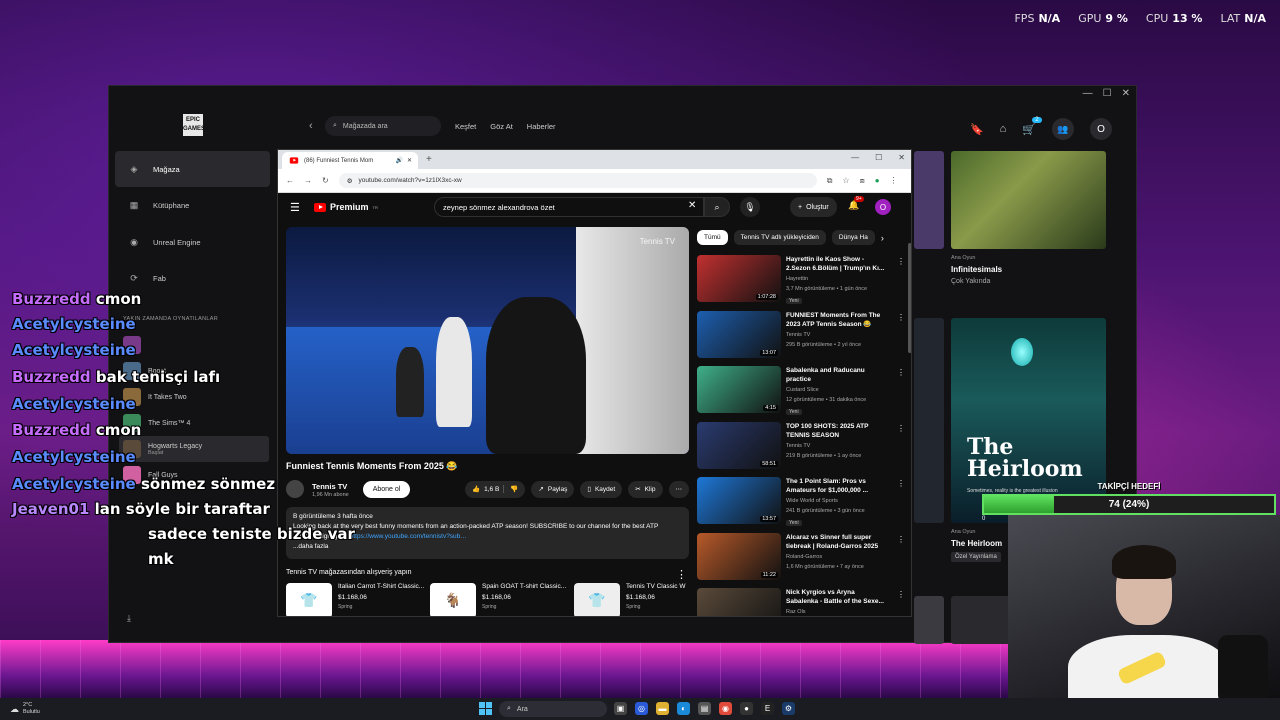 The image size is (1280, 720). Describe the element at coordinates (725, 708) in the screenshot. I see `chrome-icon: ◉` at that location.